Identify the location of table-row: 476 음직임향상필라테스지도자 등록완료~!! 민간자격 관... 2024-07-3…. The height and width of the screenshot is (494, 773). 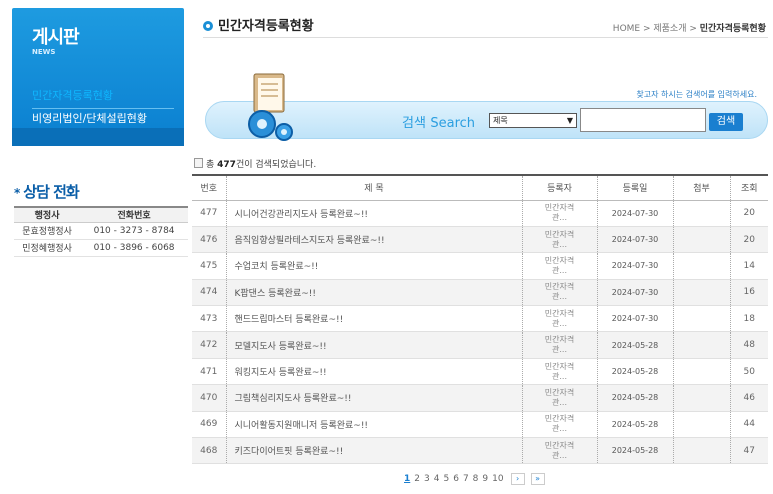
(480, 240).